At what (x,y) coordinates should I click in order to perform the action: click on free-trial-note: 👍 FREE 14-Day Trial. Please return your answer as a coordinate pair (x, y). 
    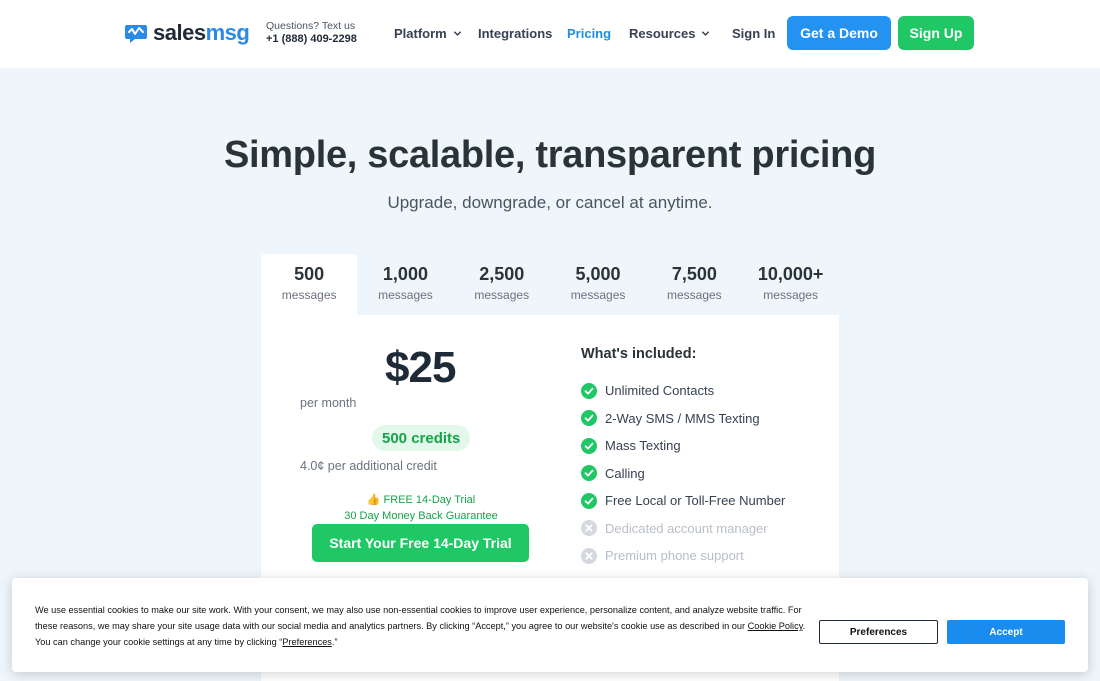
    Looking at the image, I should click on (421, 499).